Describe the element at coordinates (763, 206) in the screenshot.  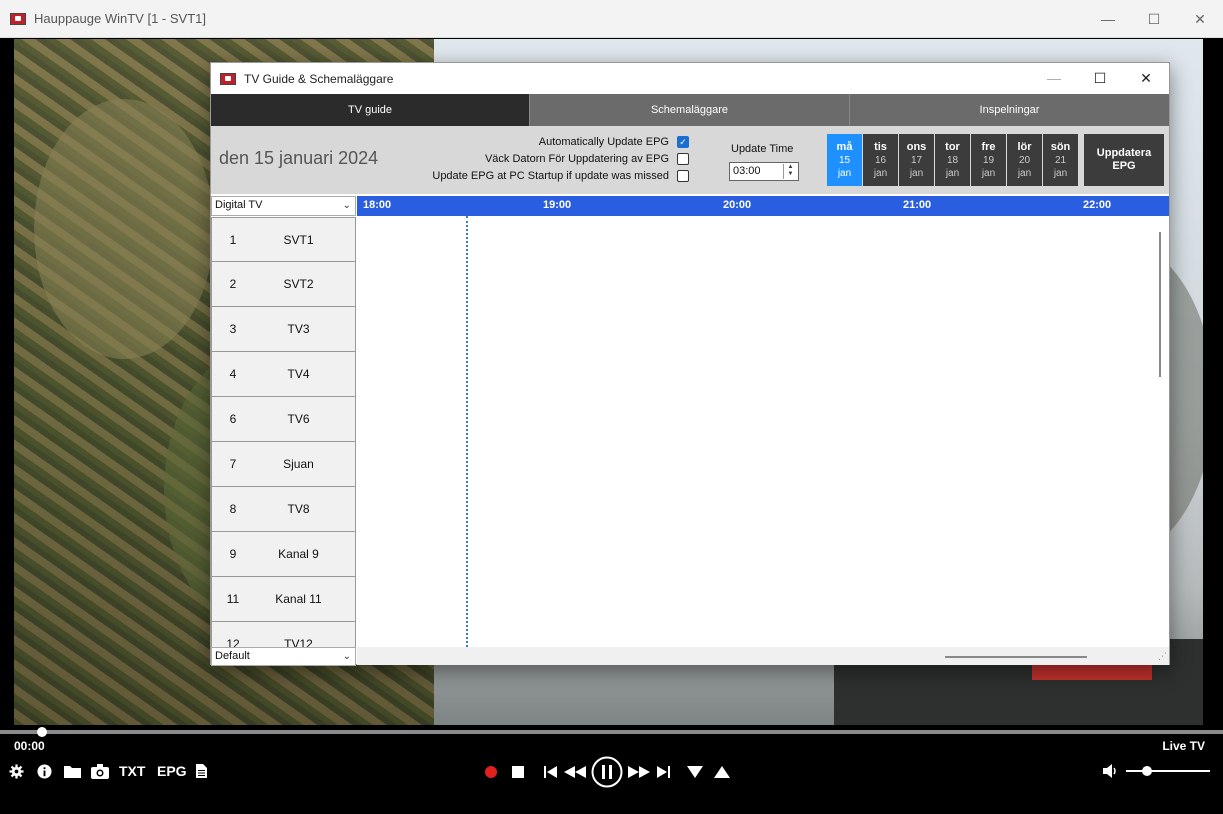
I see `timeline-header: 18:00 19:00 20:00 21:00 22:00` at that location.